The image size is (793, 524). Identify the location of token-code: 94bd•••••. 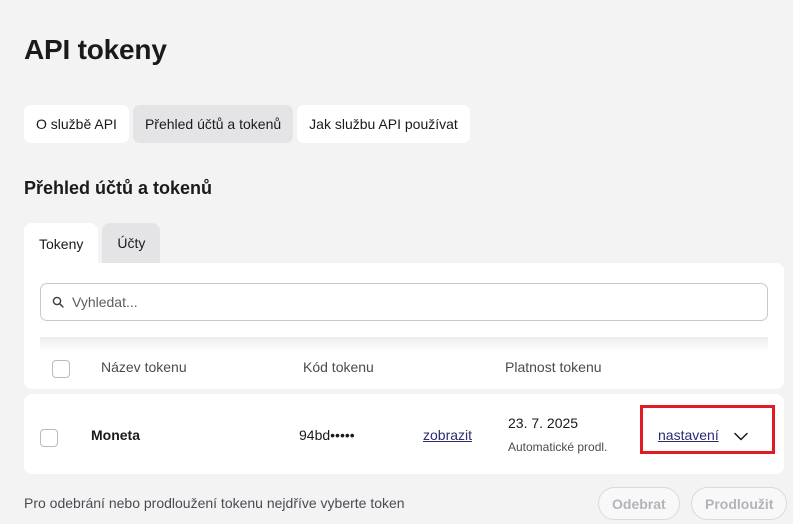
(327, 435).